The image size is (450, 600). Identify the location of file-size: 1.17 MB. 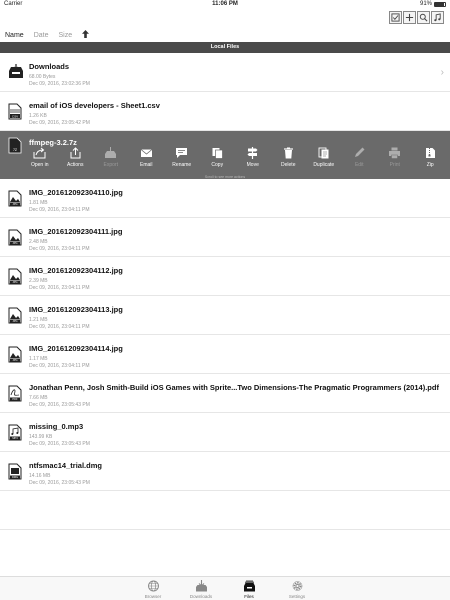
(38, 359).